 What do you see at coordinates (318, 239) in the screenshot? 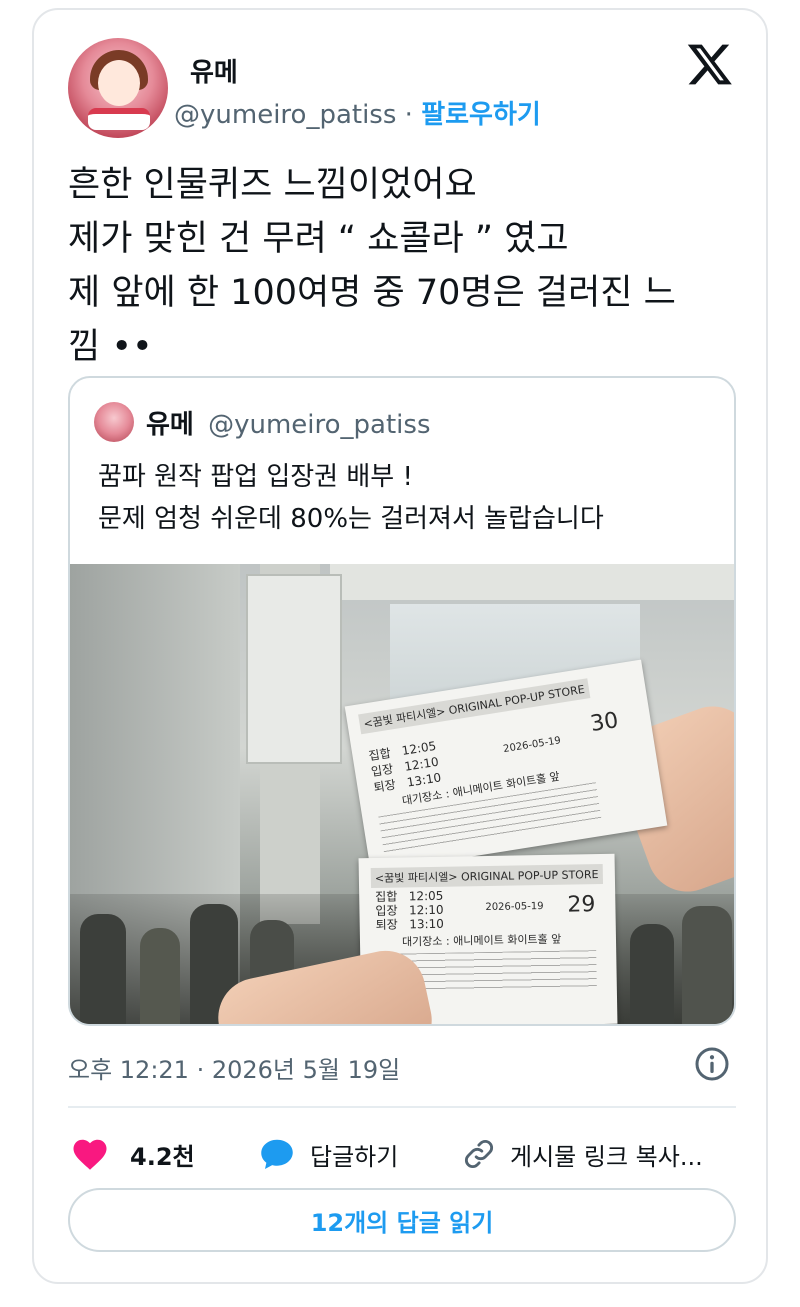
I see `tweet-line: 제가 맞힌 건 무려 “ 쇼콜라 ” 였고` at bounding box center [318, 239].